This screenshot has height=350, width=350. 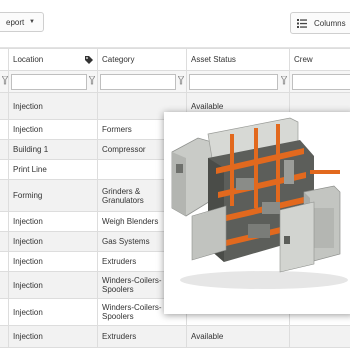 I want to click on chevron-down-icon: ▼, so click(x=32, y=22).